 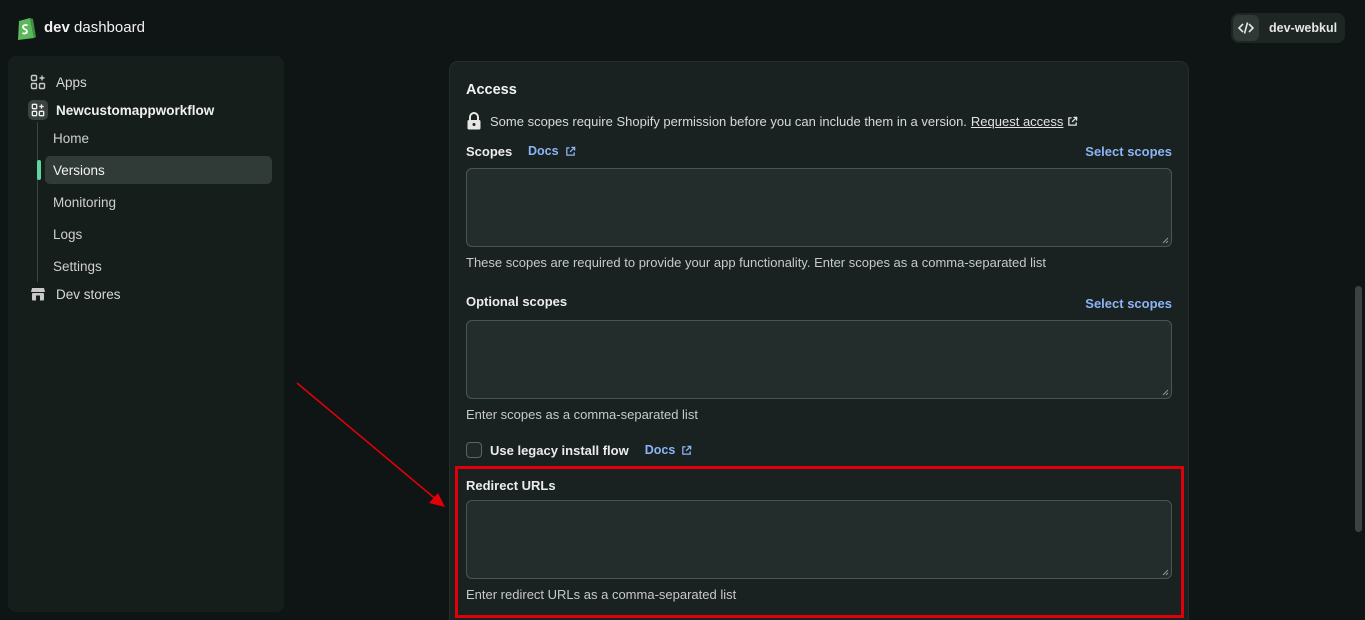 I want to click on sidebar-item-label: Settings, so click(x=77, y=266).